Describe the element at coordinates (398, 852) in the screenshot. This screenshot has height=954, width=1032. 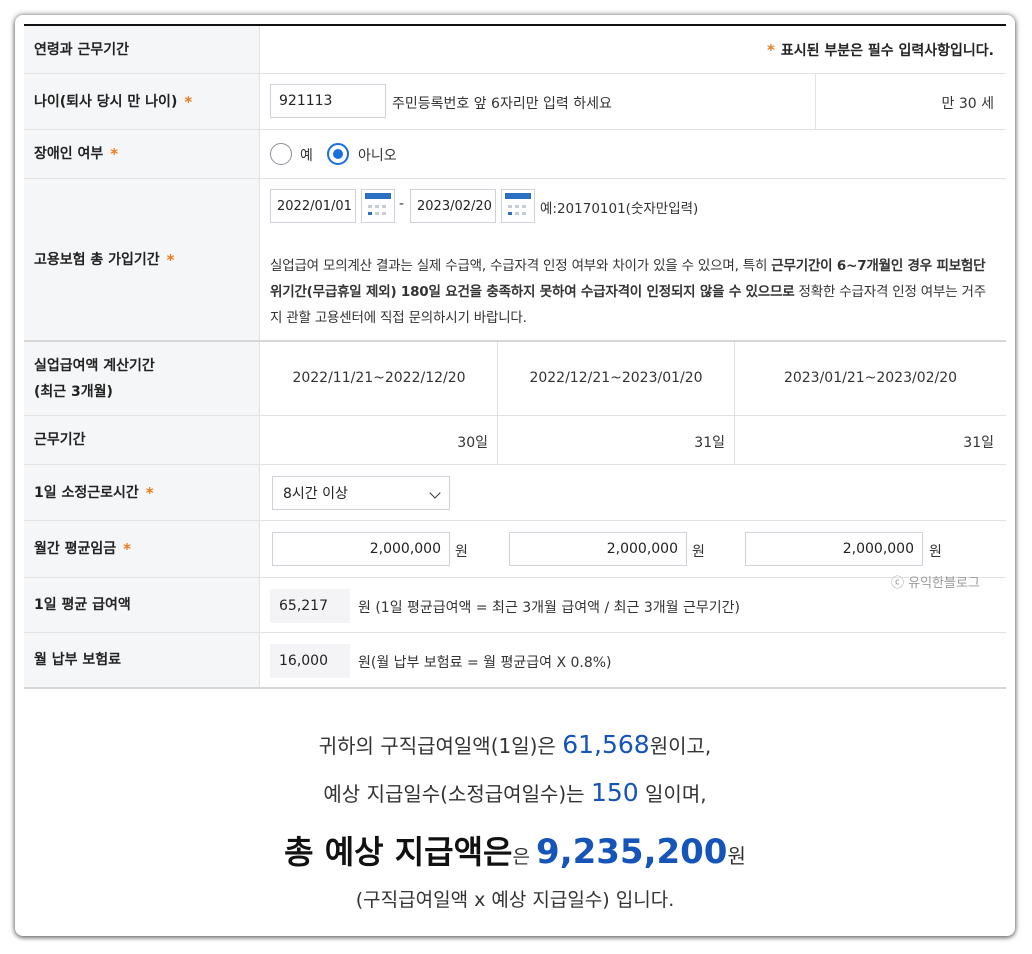
I see `total-label: 총 예상 지급액은` at that location.